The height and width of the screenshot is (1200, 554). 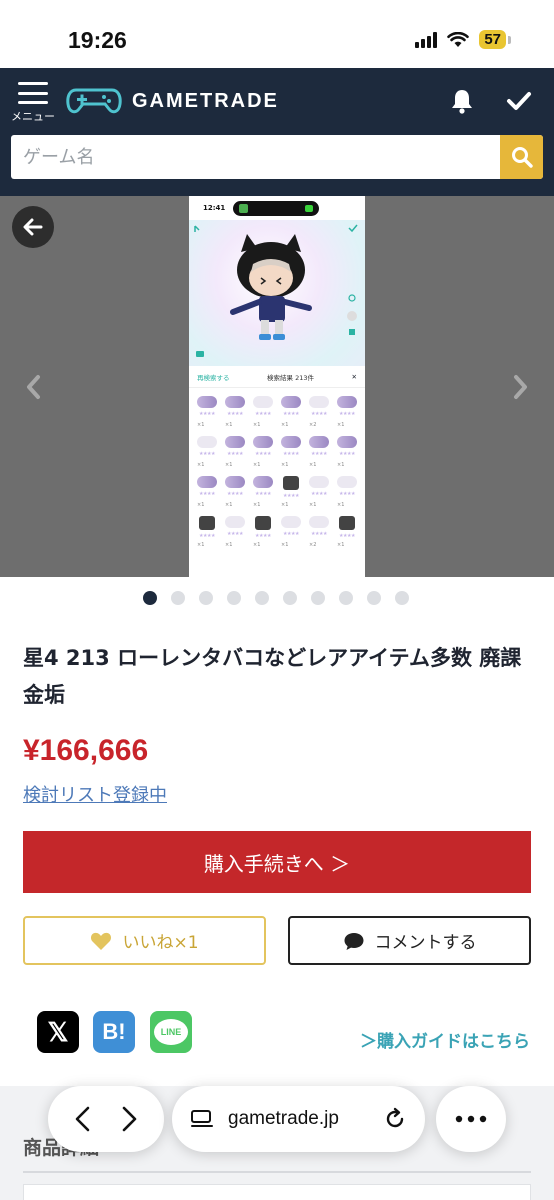 What do you see at coordinates (354, 376) in the screenshot?
I see `screenshot-close-icon: ✕` at bounding box center [354, 376].